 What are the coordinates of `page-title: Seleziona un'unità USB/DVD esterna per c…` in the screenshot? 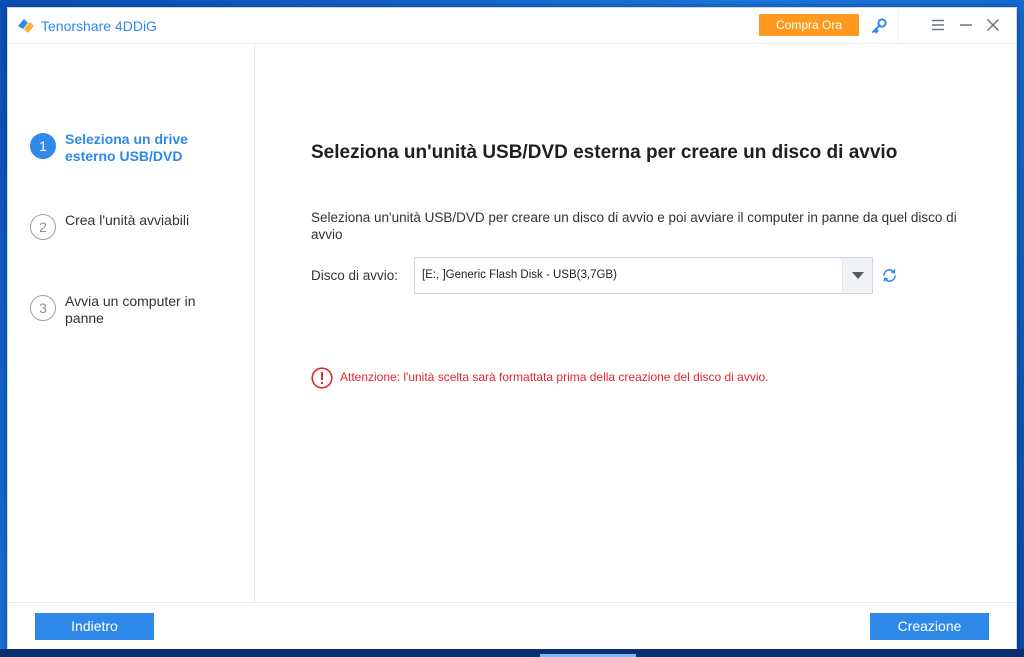 It's located at (604, 152).